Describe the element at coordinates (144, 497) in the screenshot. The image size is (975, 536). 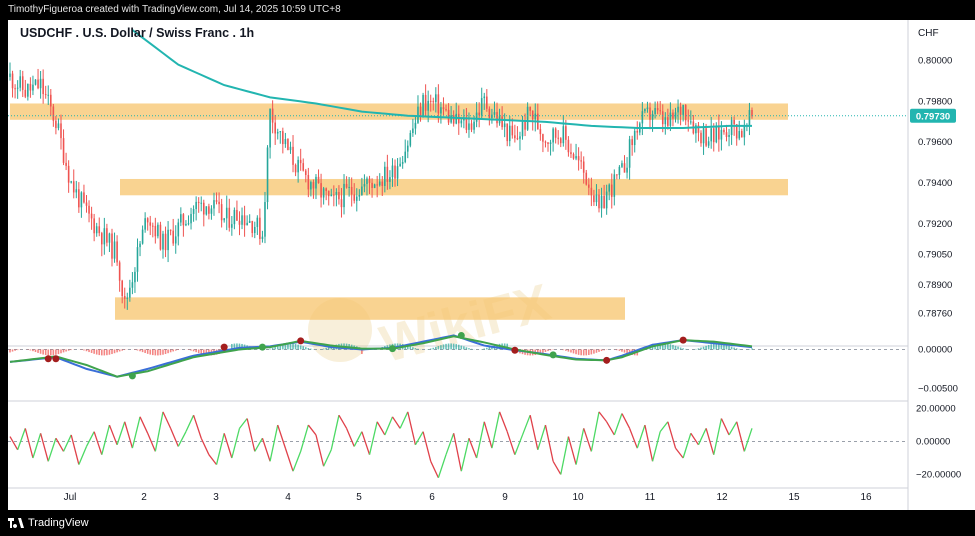
I see `time-tick-label: 2` at that location.